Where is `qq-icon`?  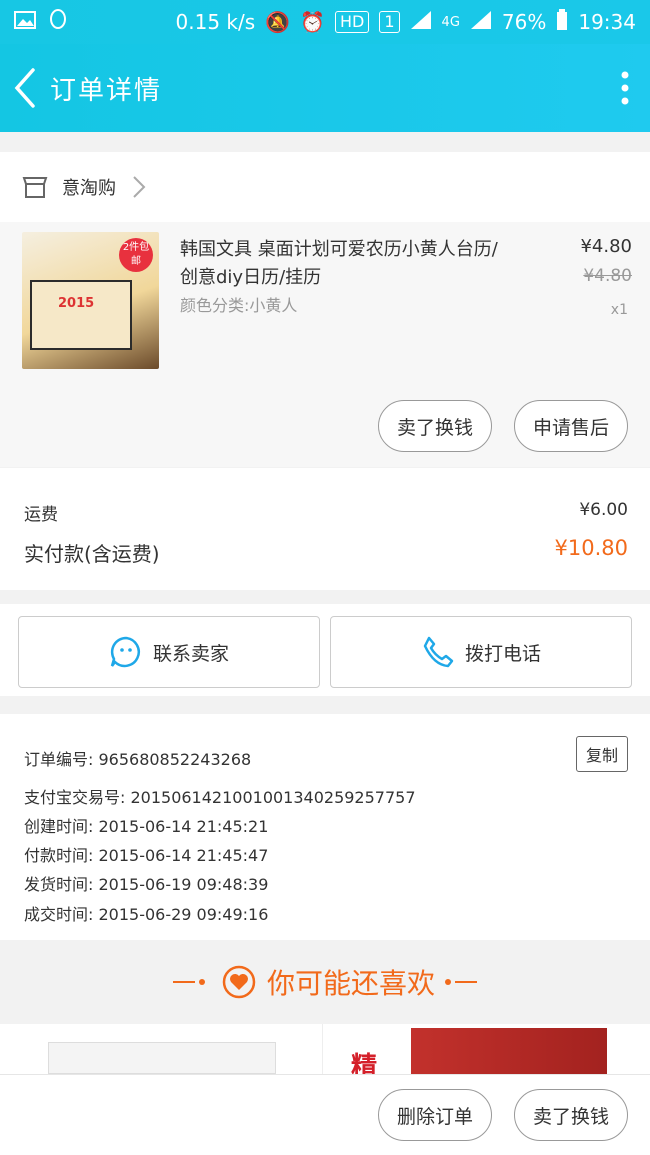 qq-icon is located at coordinates (58, 22).